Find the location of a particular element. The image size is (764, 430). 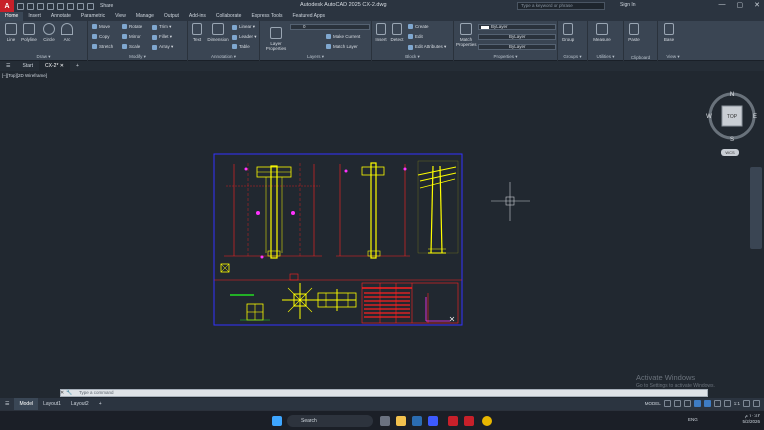

move-button: Move is located at coordinates (101, 26).